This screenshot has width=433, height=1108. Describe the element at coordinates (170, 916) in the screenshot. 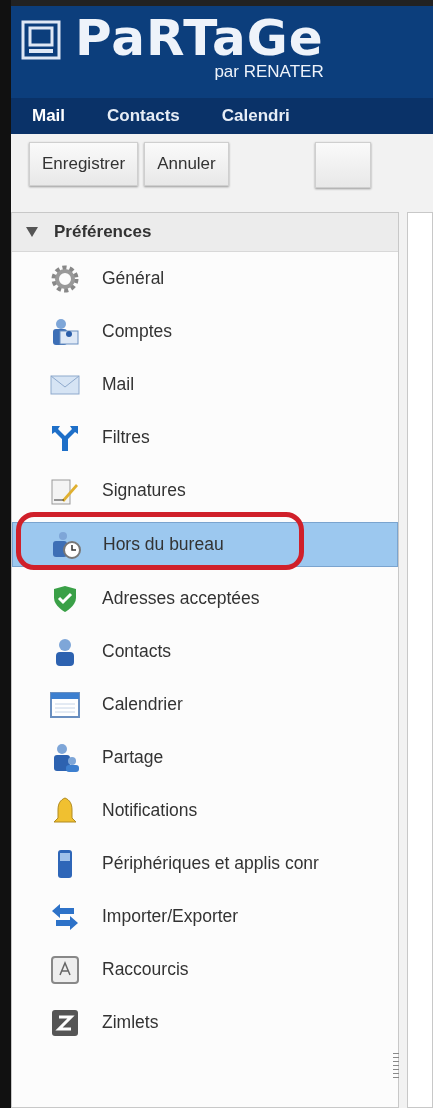

I see `item-label: Importer/Exporter` at that location.